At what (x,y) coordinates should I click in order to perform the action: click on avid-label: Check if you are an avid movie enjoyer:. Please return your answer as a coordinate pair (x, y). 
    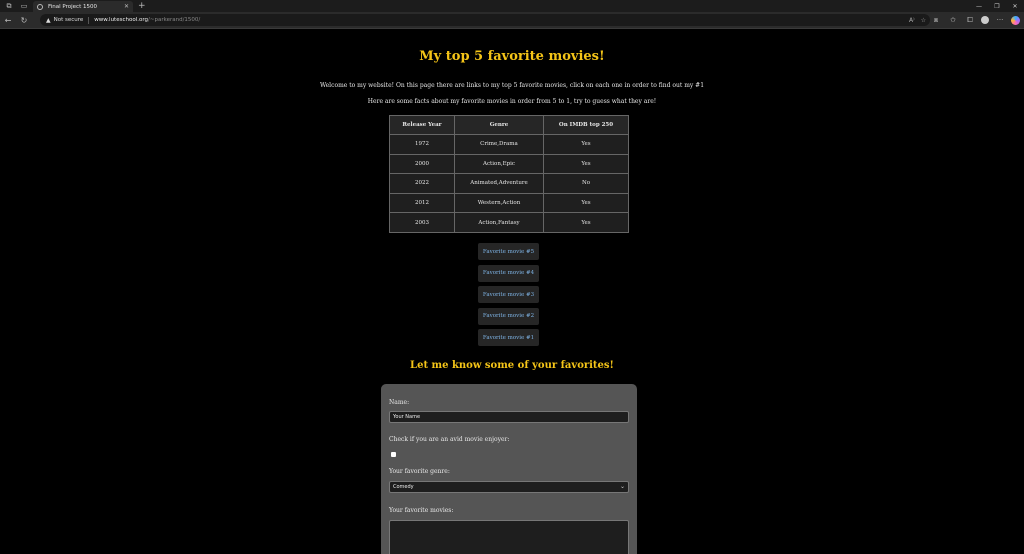
    Looking at the image, I should click on (449, 439).